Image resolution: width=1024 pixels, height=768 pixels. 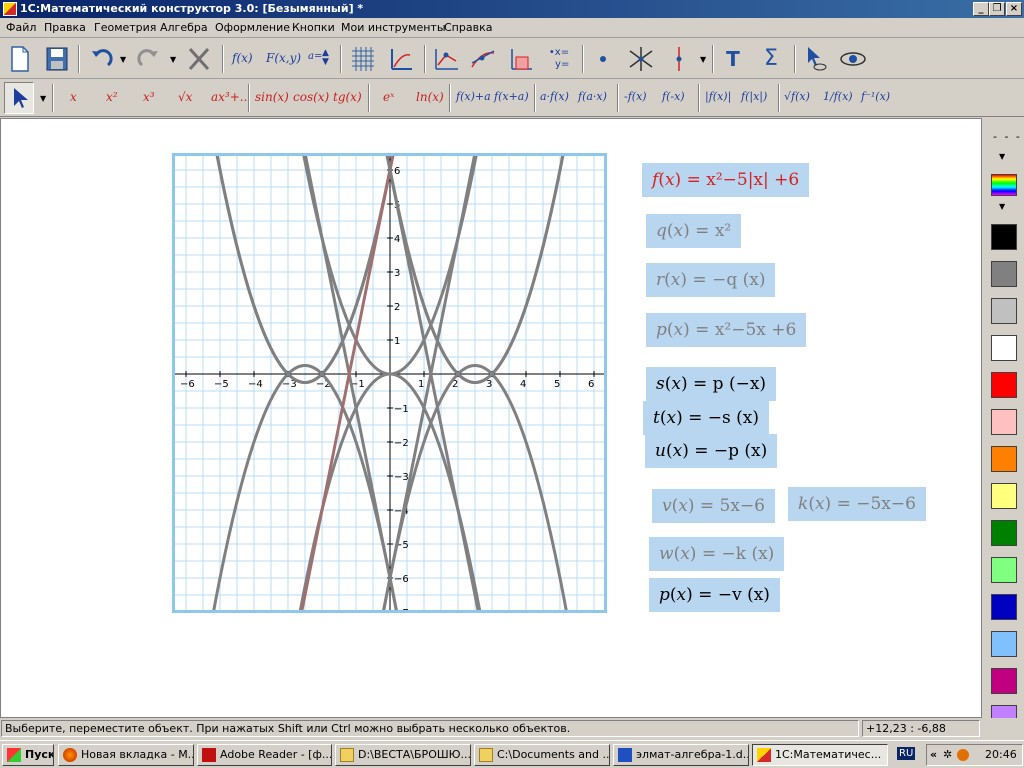 What do you see at coordinates (311, 97) in the screenshot?
I see `template-cos: cos(x)` at bounding box center [311, 97].